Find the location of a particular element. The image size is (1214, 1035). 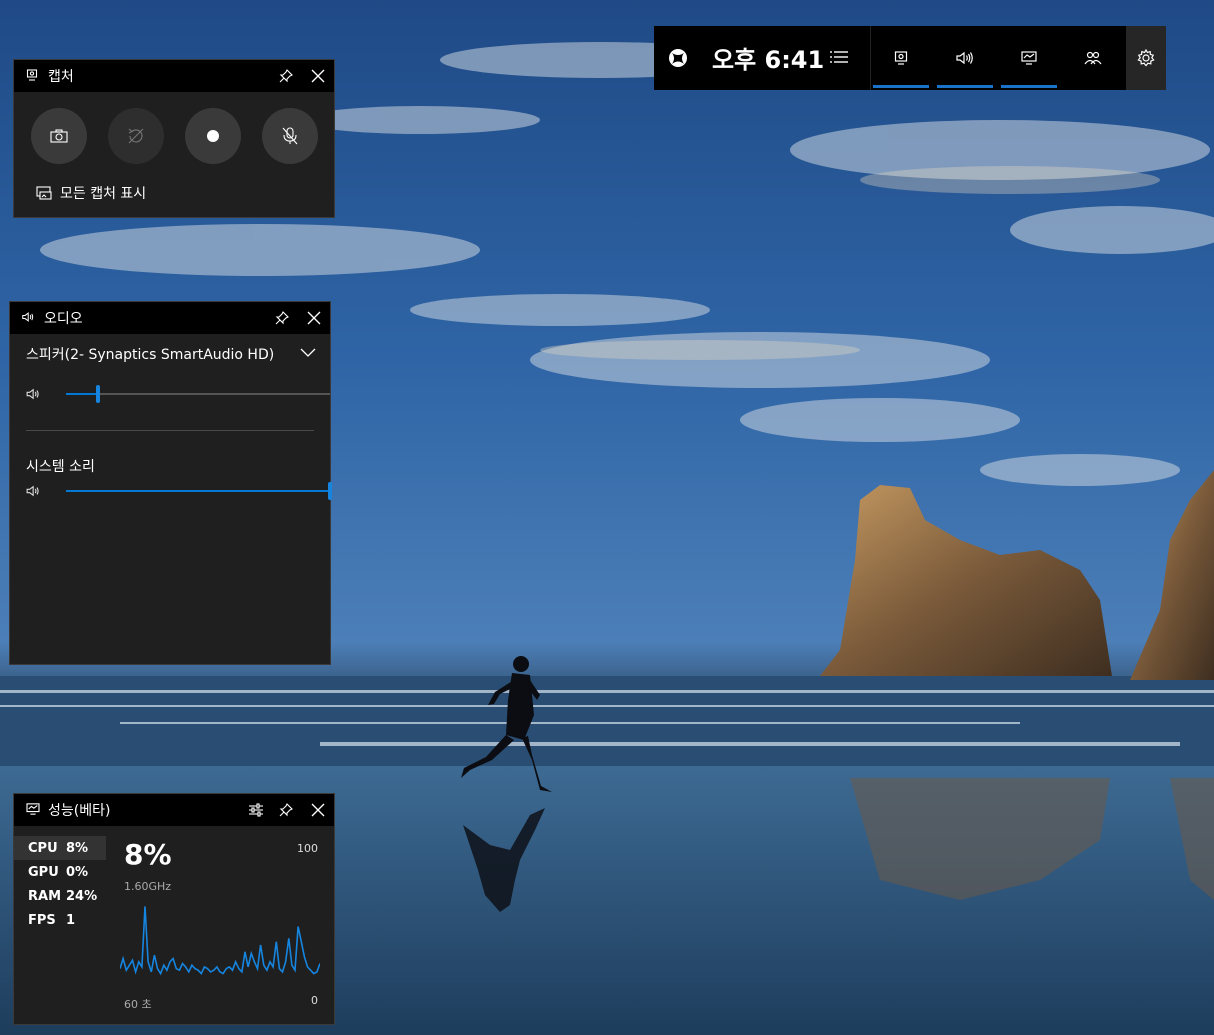

metric-ram: RAM 24% is located at coordinates (60, 896).